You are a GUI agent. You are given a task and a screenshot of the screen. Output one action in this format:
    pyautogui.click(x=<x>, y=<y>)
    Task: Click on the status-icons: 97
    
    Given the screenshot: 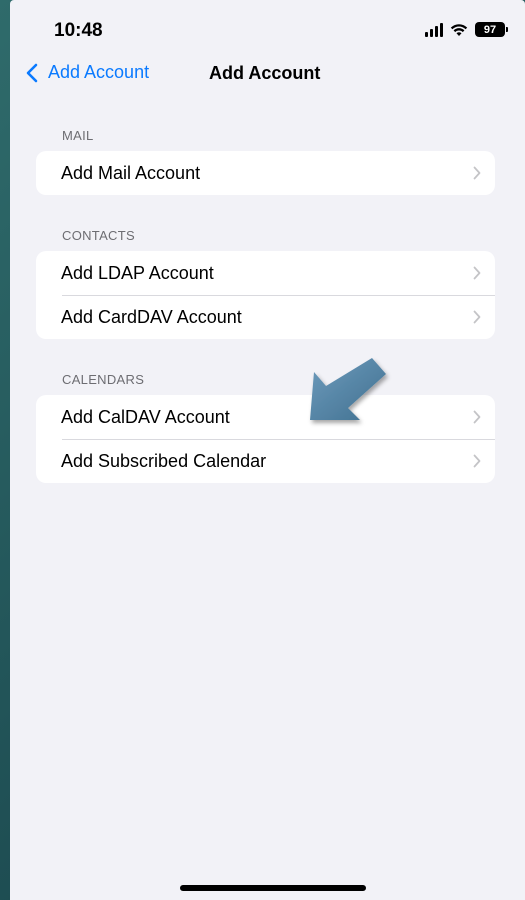 What is the action you would take?
    pyautogui.click(x=466, y=29)
    